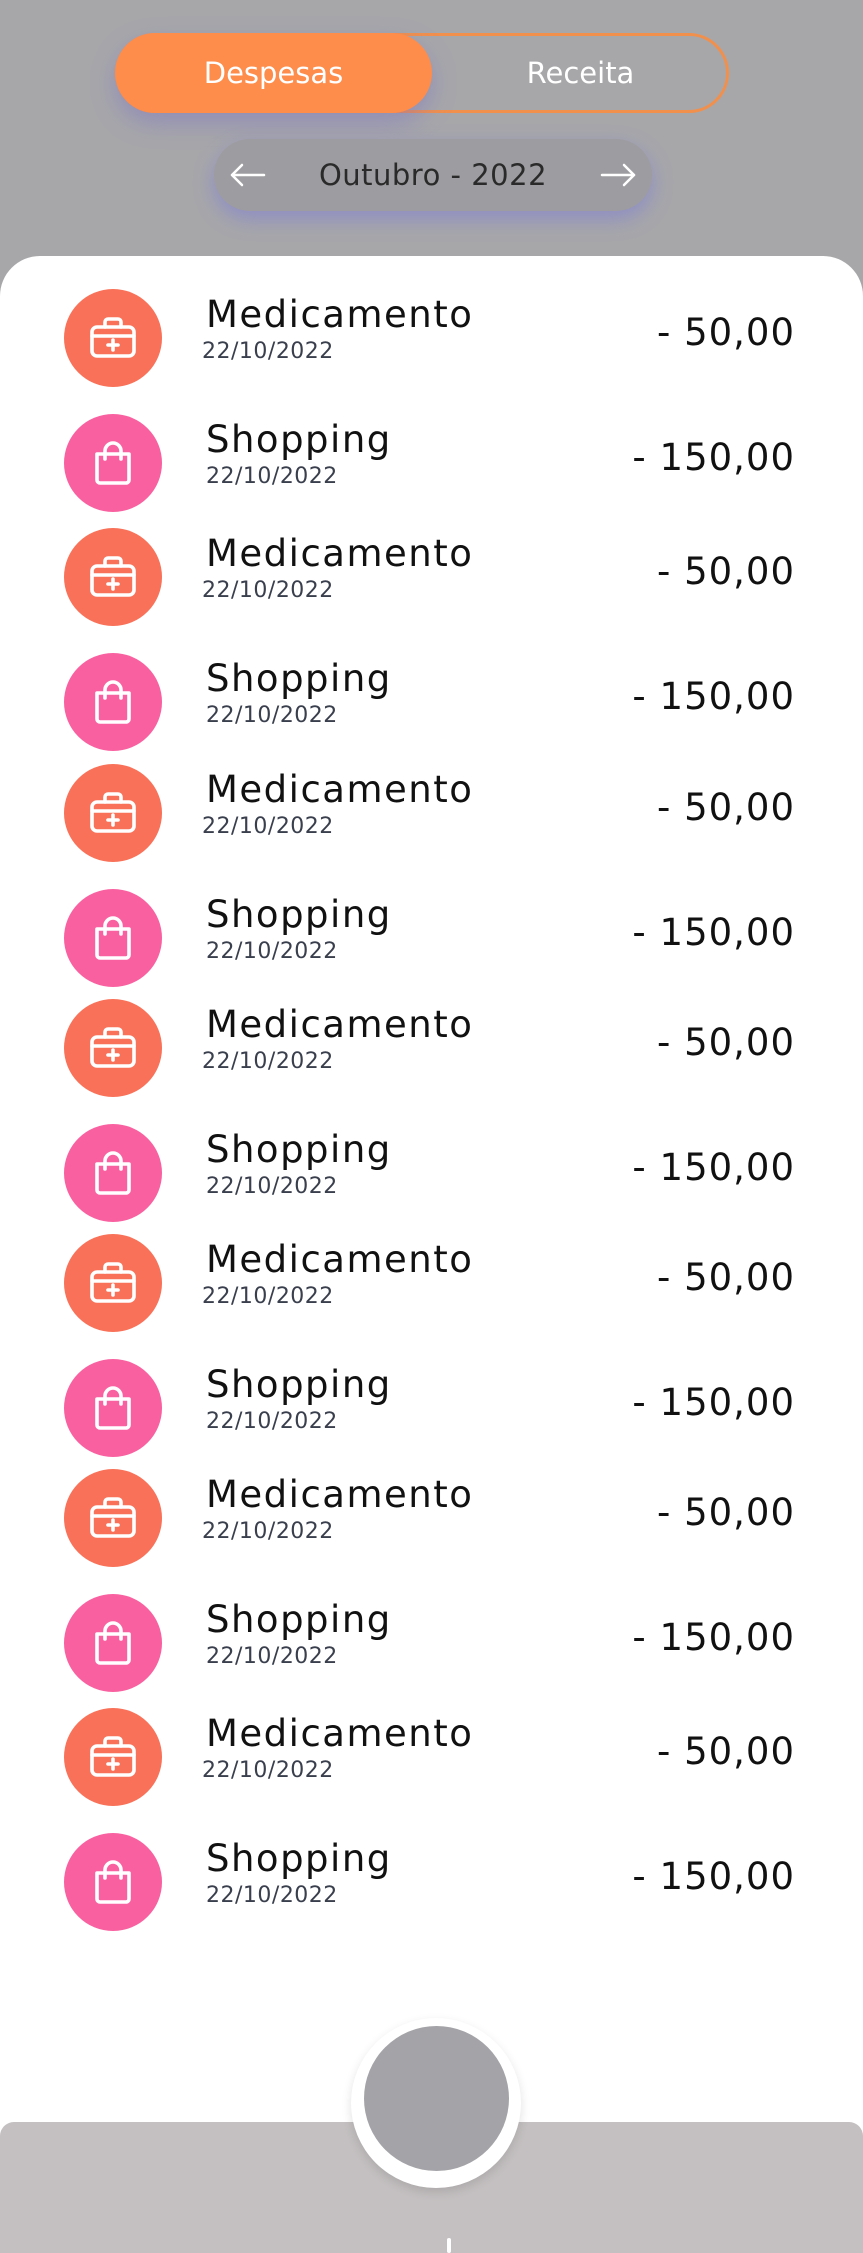 The width and height of the screenshot is (863, 2253). I want to click on expense-income-toggle: Despesas Receita, so click(422, 73).